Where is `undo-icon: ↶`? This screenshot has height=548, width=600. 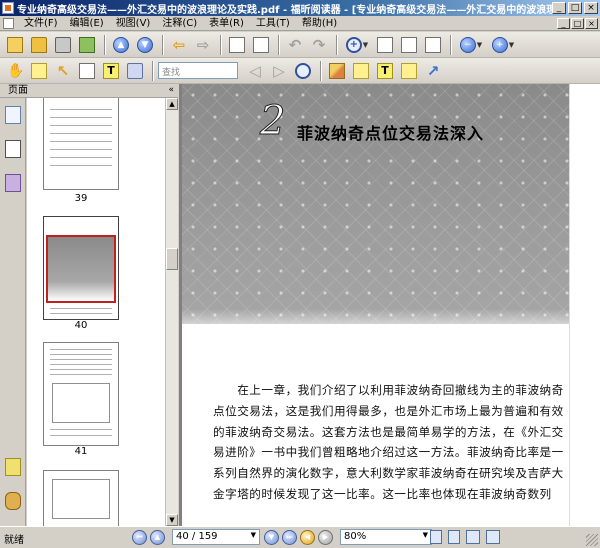 undo-icon: ↶ is located at coordinates (295, 44).